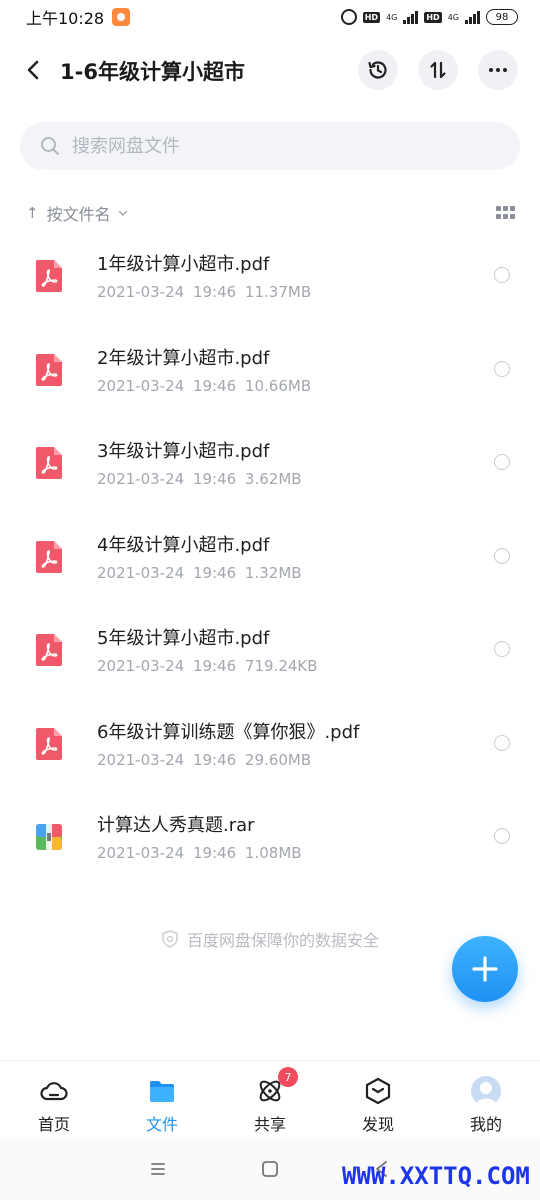 Image resolution: width=540 pixels, height=1200 pixels. I want to click on hd-icon: HD, so click(371, 17).